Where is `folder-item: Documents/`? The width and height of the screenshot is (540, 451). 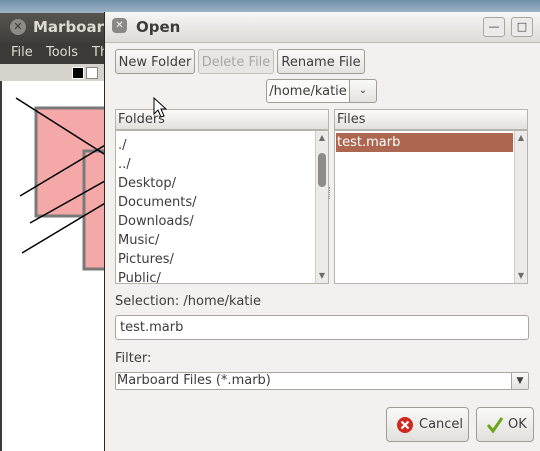 folder-item: Documents/ is located at coordinates (157, 202).